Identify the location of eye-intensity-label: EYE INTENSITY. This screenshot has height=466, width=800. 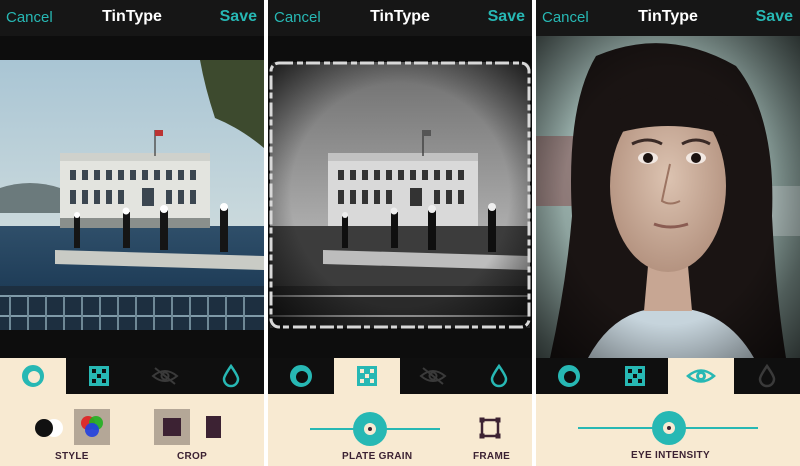
(670, 455).